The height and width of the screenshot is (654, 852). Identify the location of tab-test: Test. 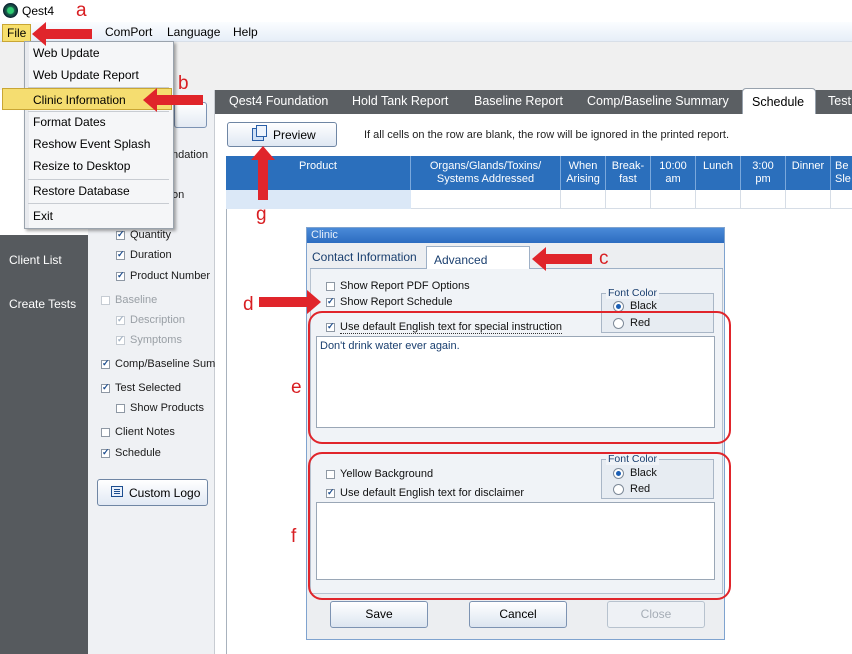
(839, 101).